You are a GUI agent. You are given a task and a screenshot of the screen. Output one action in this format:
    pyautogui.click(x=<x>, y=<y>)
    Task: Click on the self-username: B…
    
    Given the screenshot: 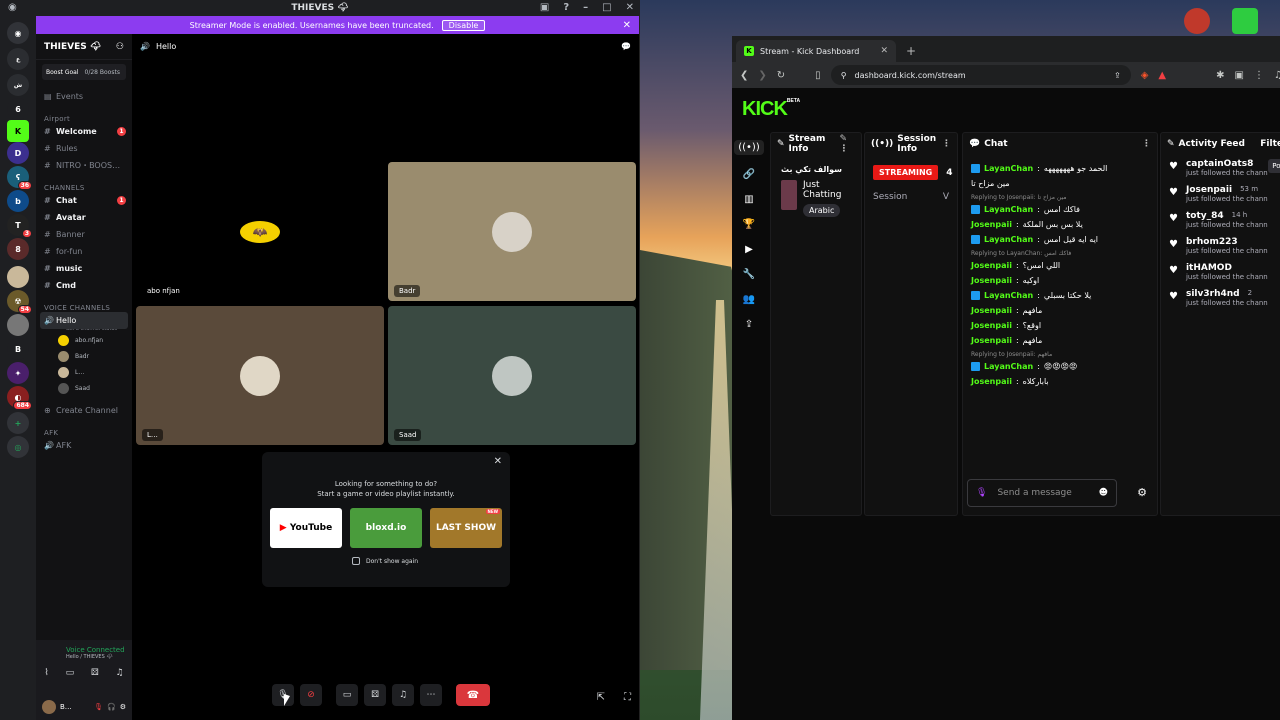 What is the action you would take?
    pyautogui.click(x=66, y=707)
    